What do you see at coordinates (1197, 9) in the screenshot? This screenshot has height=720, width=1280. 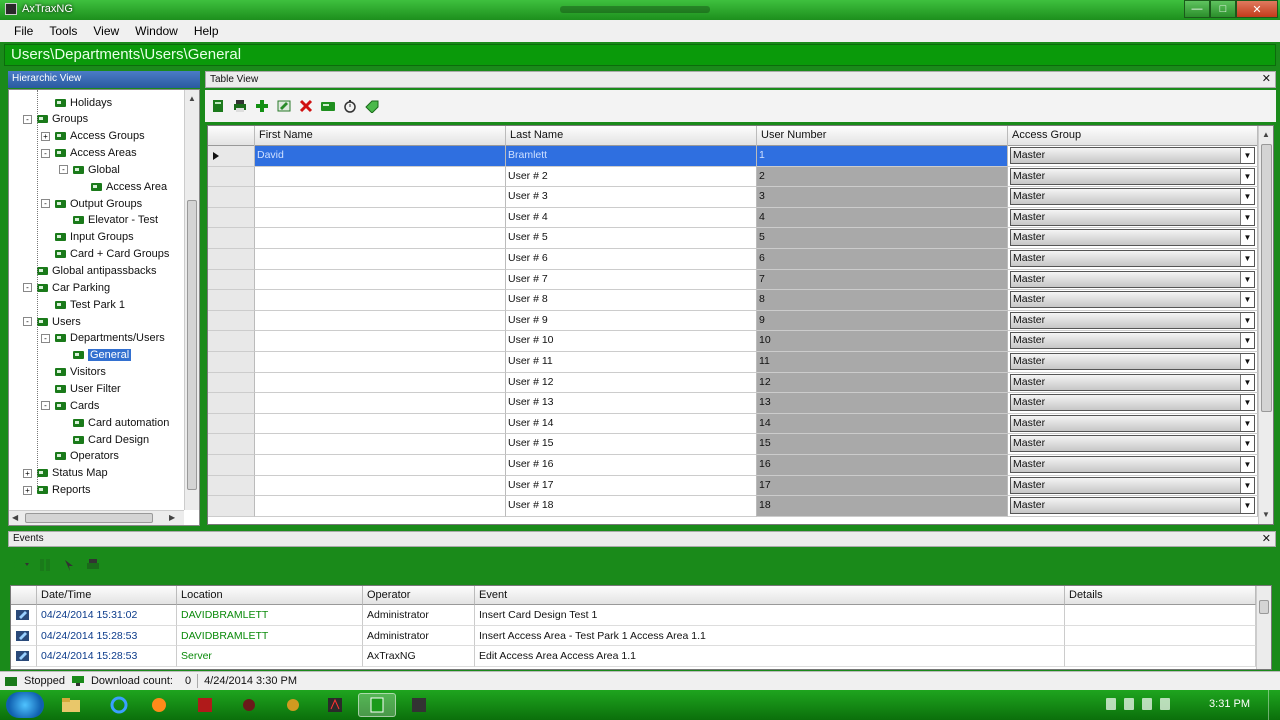 I see `minimize-button: —` at bounding box center [1197, 9].